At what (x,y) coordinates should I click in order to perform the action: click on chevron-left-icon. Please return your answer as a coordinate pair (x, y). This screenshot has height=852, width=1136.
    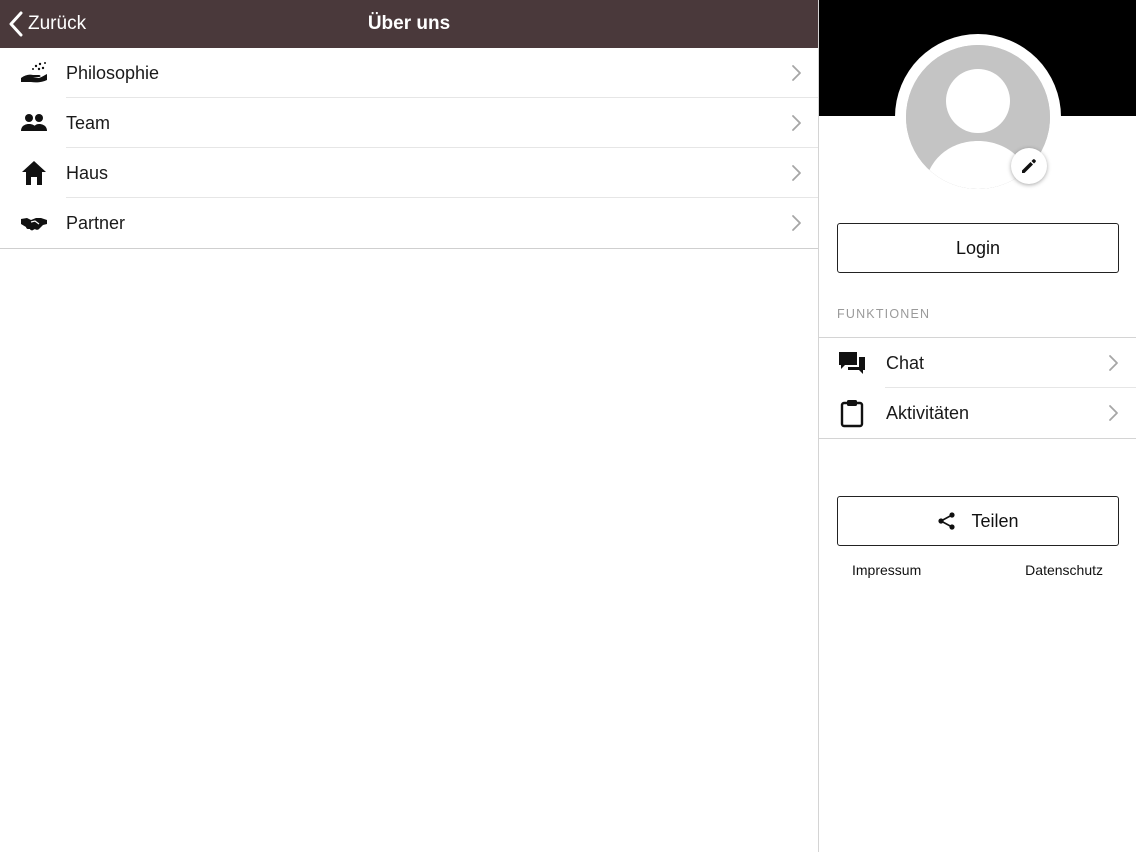
    Looking at the image, I should click on (16, 24).